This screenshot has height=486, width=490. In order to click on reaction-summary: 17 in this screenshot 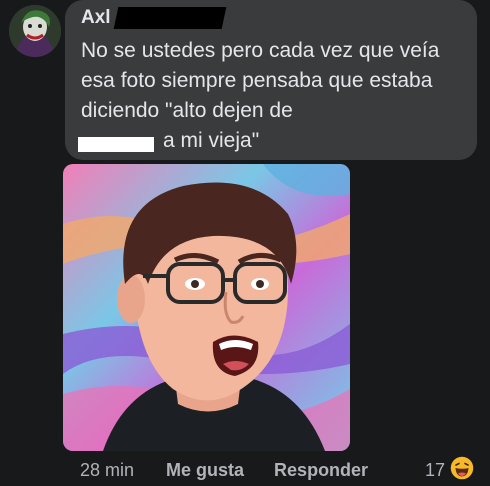, I will do `click(450, 470)`.